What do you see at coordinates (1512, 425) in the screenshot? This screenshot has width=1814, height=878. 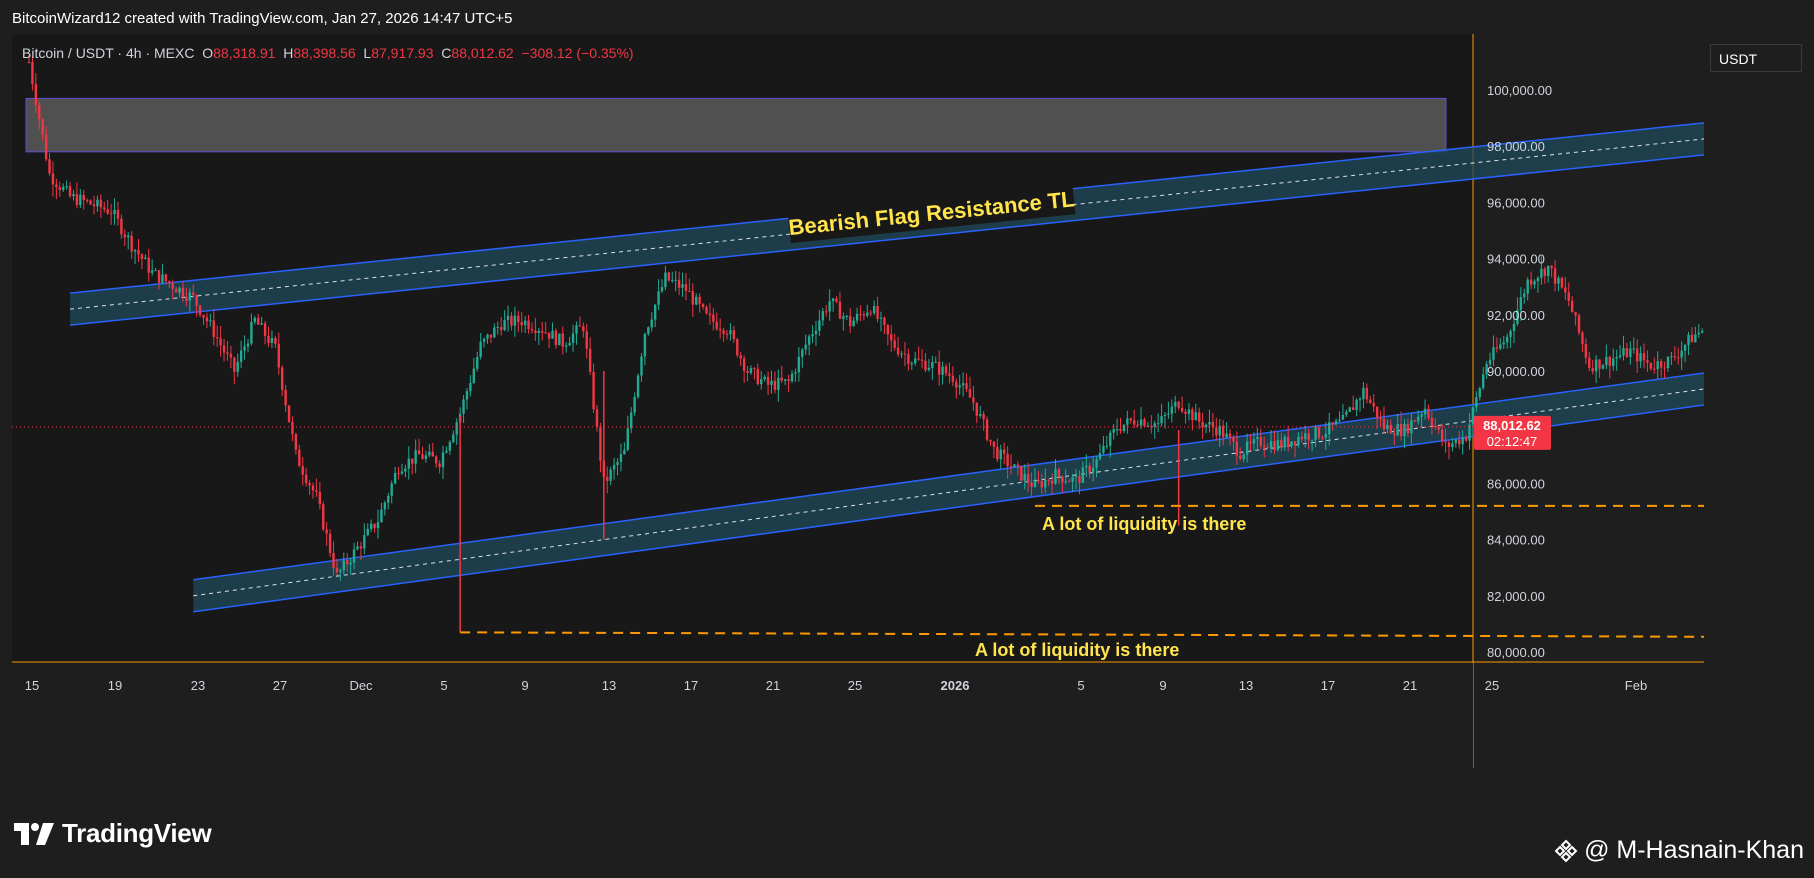 I see `last-price-tag-price: 88,012.62` at bounding box center [1512, 425].